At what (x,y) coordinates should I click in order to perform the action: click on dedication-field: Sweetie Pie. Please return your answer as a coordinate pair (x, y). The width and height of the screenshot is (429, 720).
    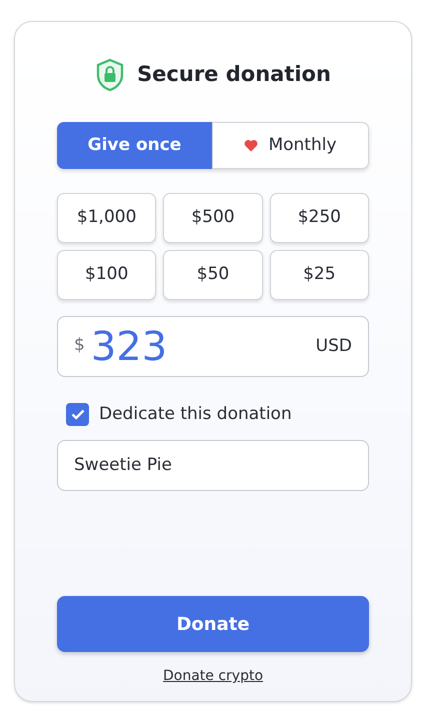
    Looking at the image, I should click on (213, 465).